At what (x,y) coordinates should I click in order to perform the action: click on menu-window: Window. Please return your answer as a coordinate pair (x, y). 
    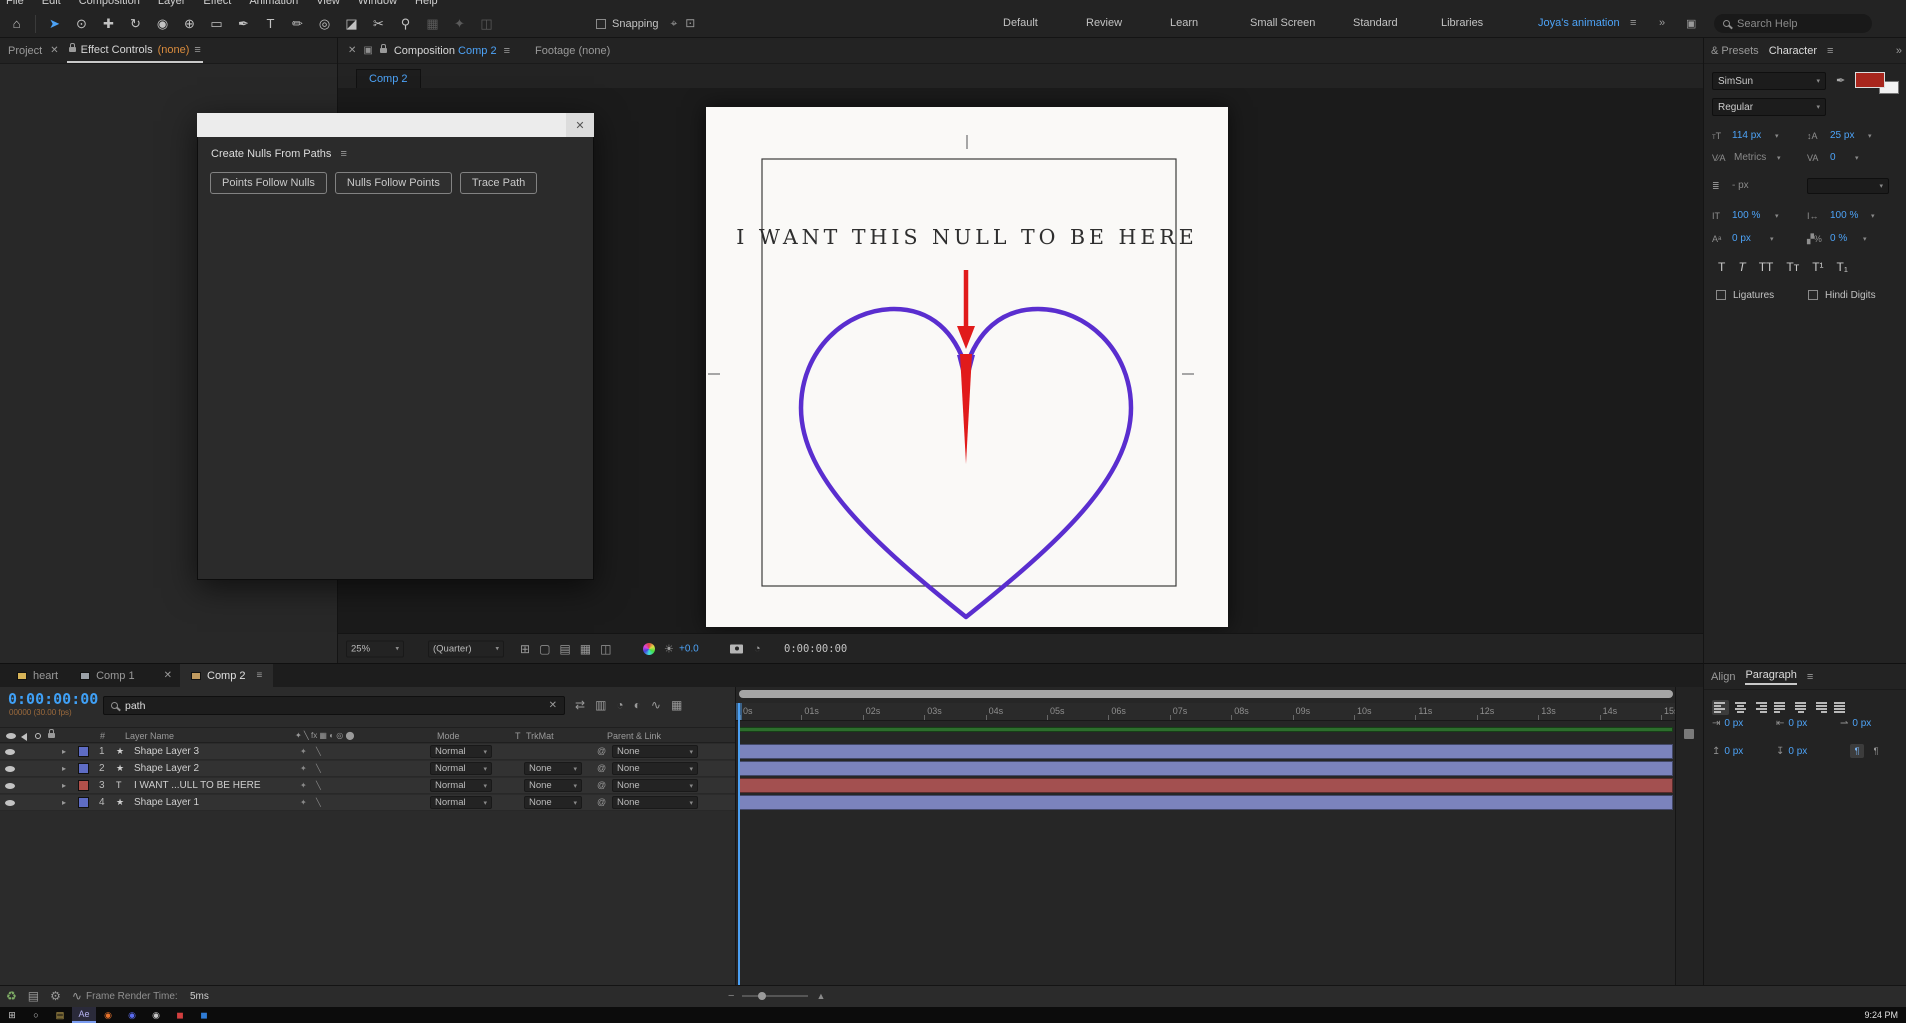
    Looking at the image, I should click on (377, 5).